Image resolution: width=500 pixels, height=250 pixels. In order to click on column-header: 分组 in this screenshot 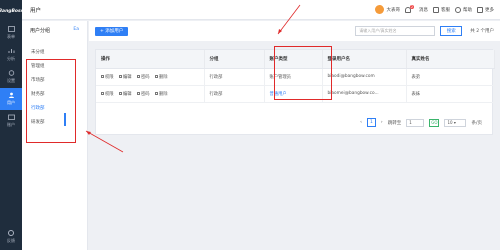, I will do `click(234, 59)`.